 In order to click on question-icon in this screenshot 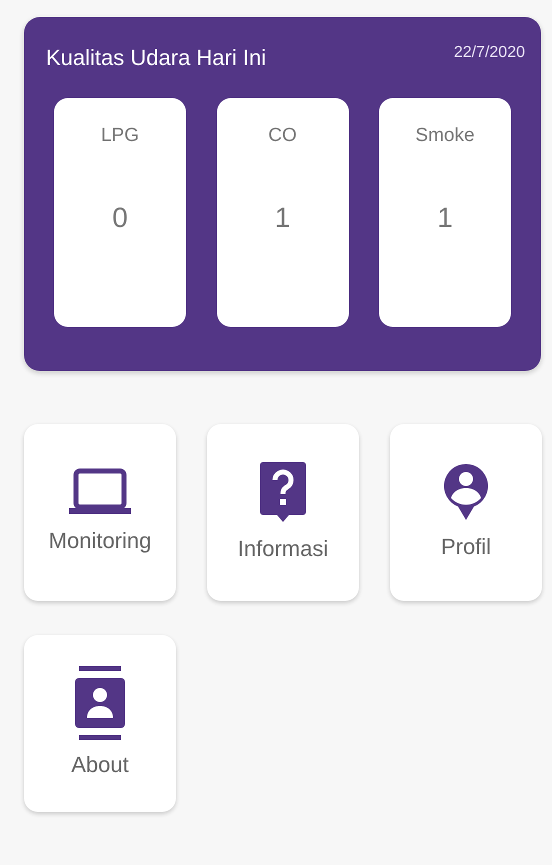, I will do `click(283, 492)`.